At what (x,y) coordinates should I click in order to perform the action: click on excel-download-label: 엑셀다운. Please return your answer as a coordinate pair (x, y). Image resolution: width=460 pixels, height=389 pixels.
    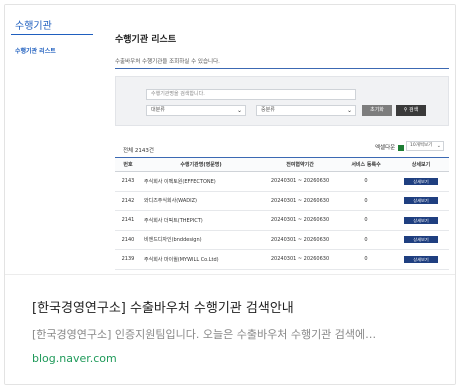
    Looking at the image, I should click on (385, 148).